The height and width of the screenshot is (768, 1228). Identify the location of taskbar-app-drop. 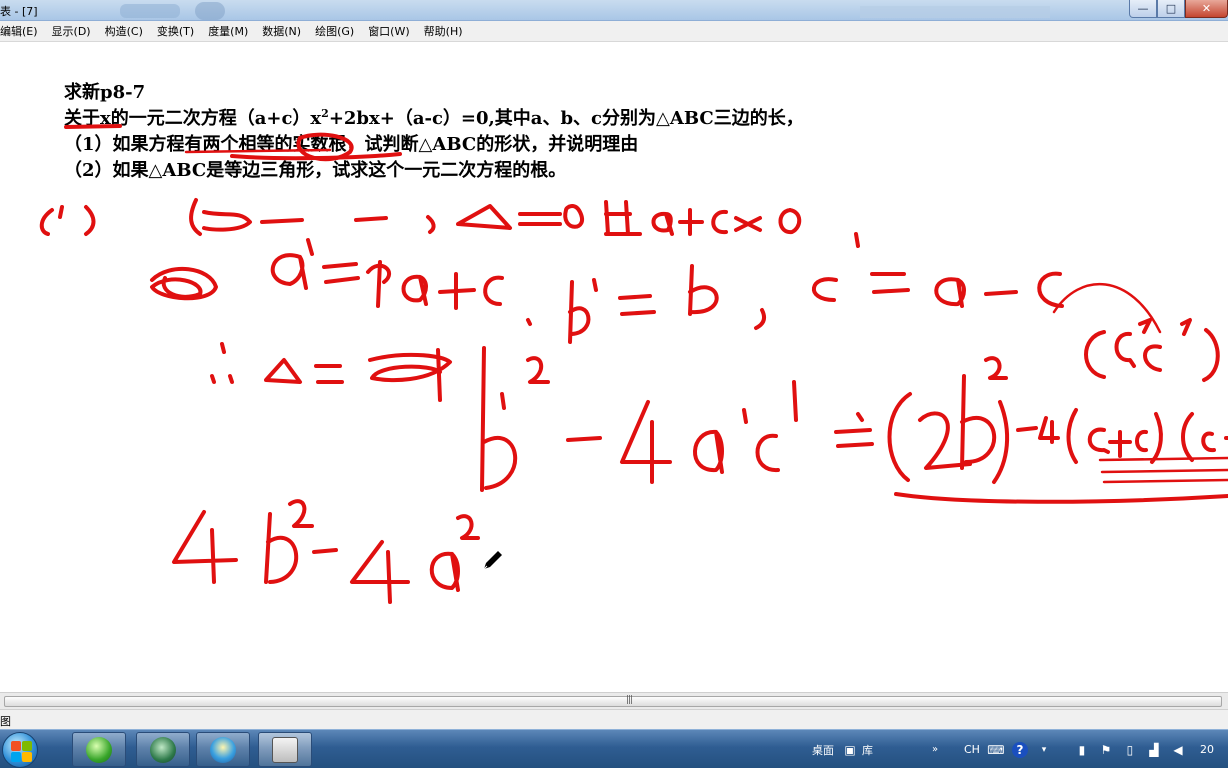
(223, 749).